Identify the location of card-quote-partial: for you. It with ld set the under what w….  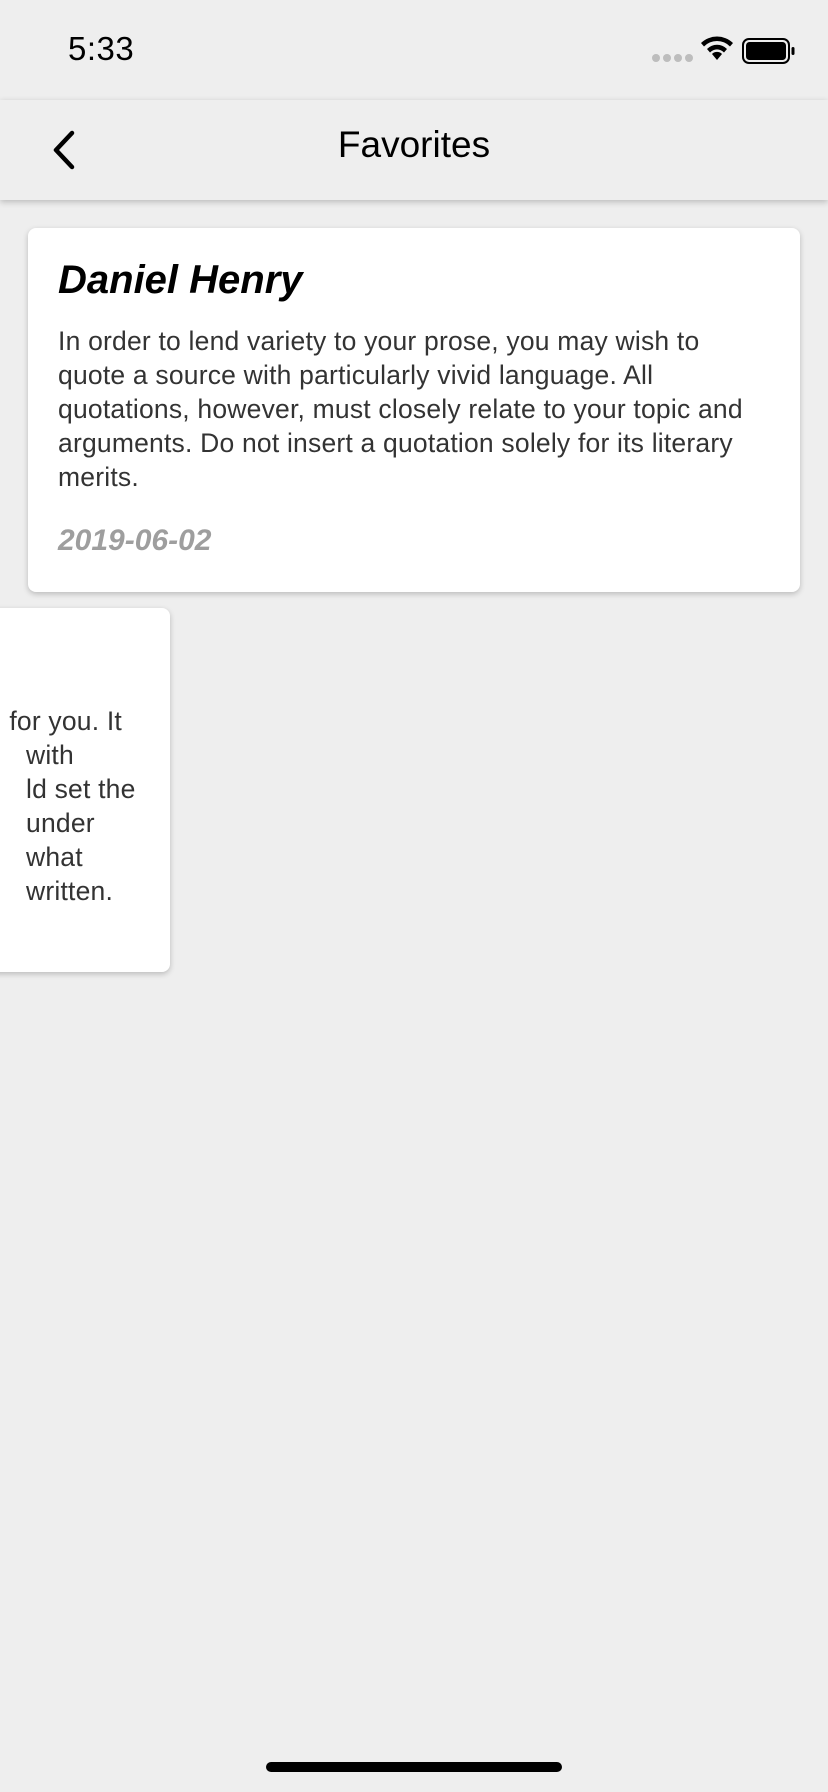
(71, 806).